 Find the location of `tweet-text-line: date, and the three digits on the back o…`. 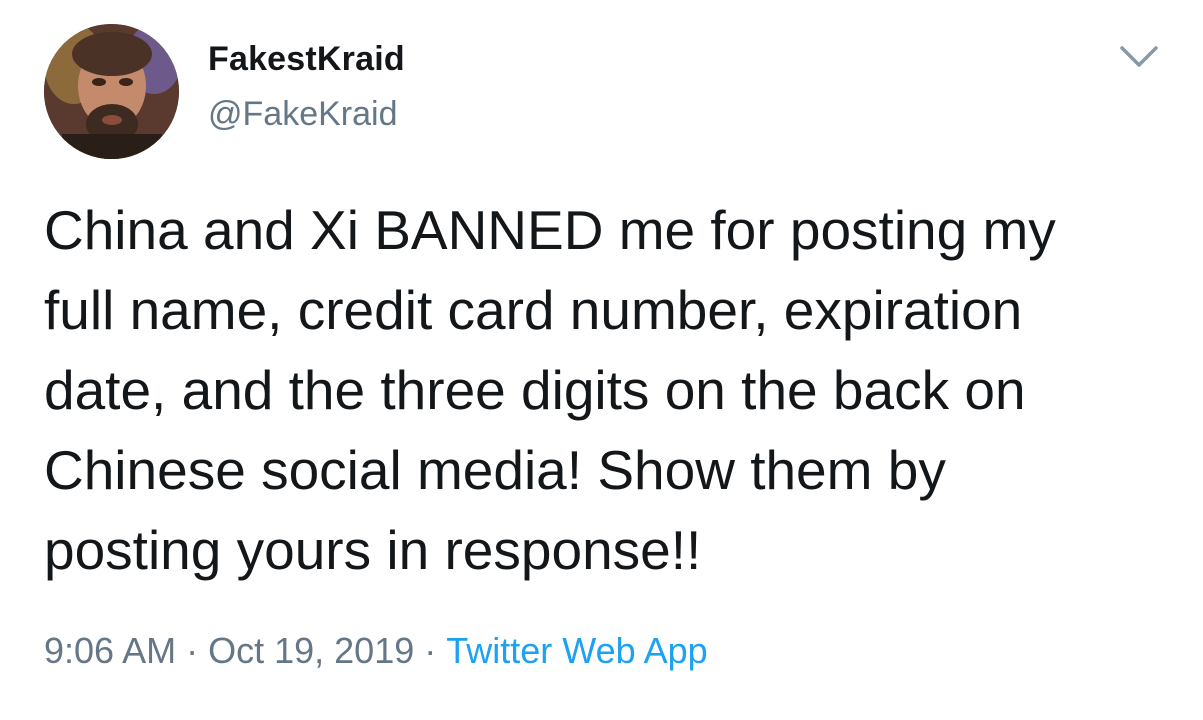

tweet-text-line: date, and the three digits on the back o… is located at coordinates (535, 390).